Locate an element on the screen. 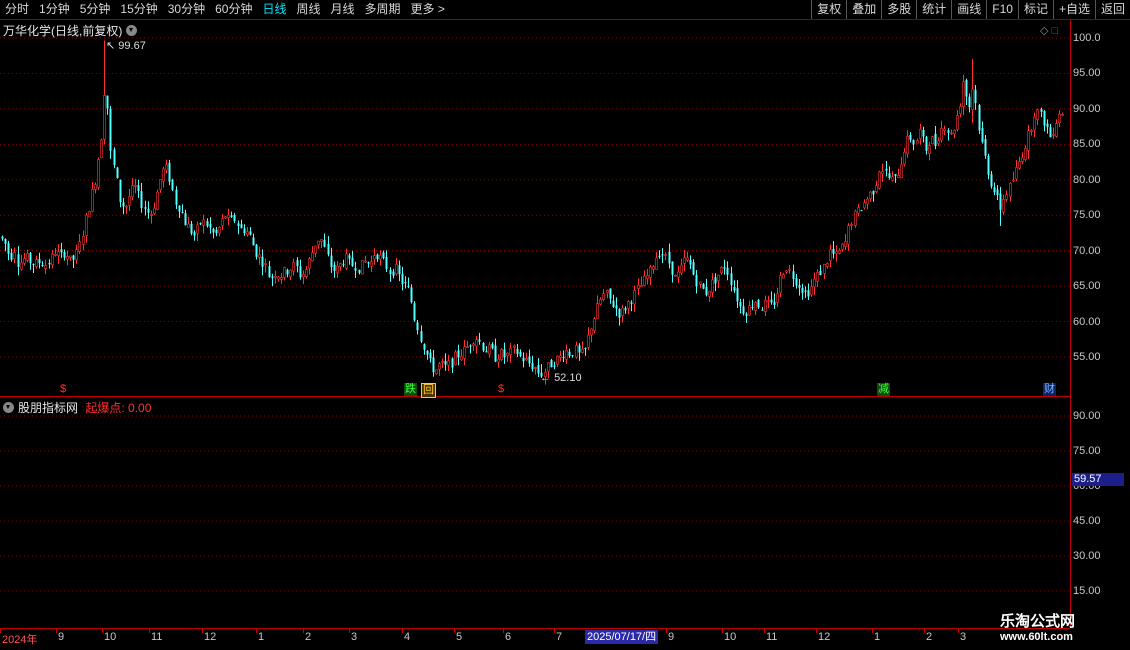 The height and width of the screenshot is (650, 1130). date-label: 1 is located at coordinates (877, 637).